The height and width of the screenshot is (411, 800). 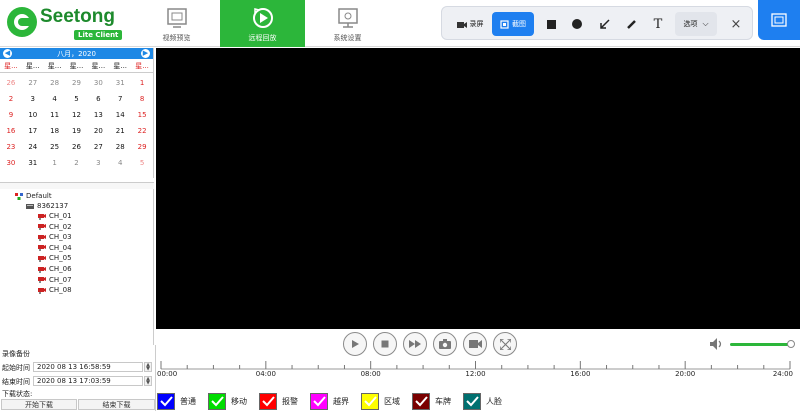 What do you see at coordinates (33, 131) in the screenshot?
I see `calendar-day: 17` at bounding box center [33, 131].